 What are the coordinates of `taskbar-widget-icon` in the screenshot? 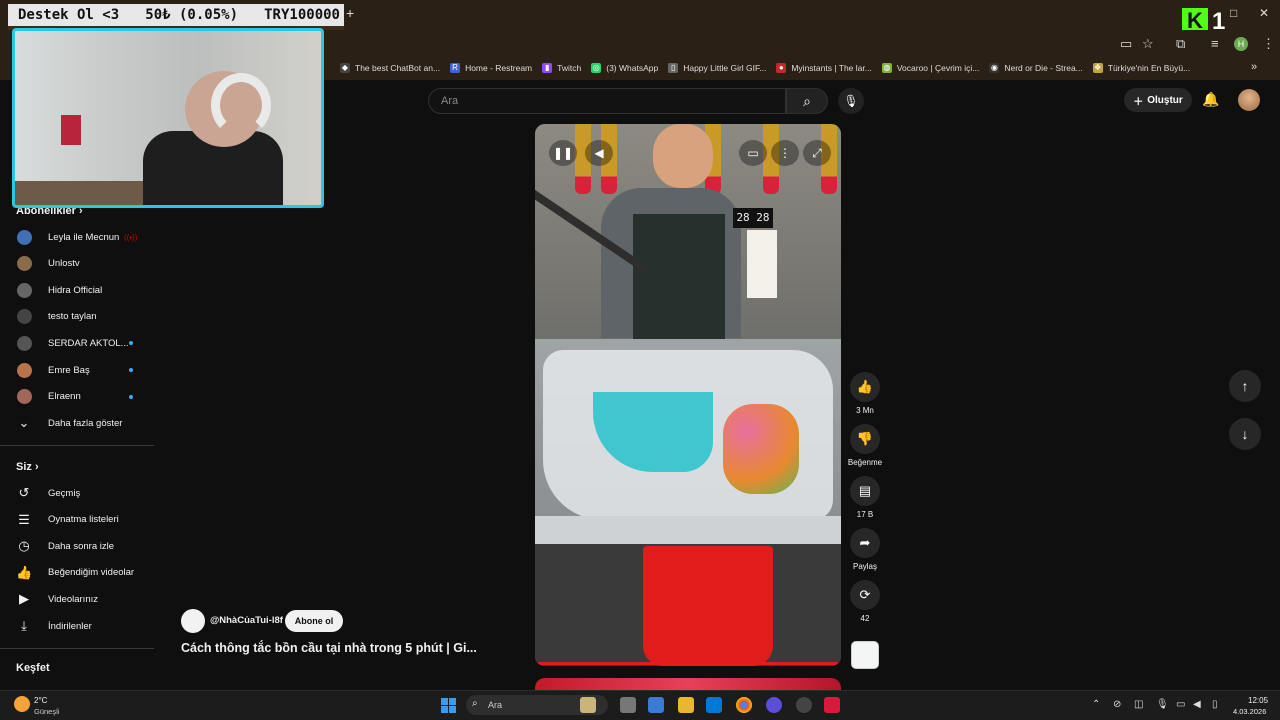 It's located at (588, 705).